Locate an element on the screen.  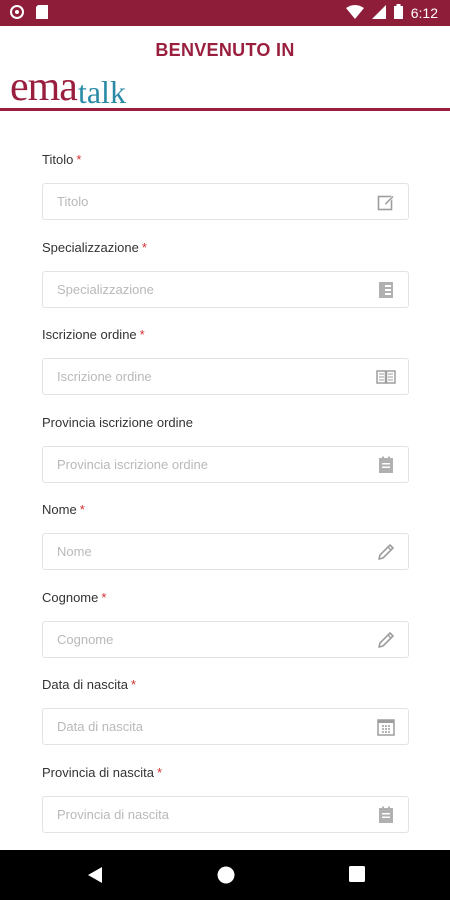
calendar-icon is located at coordinates (386, 727).